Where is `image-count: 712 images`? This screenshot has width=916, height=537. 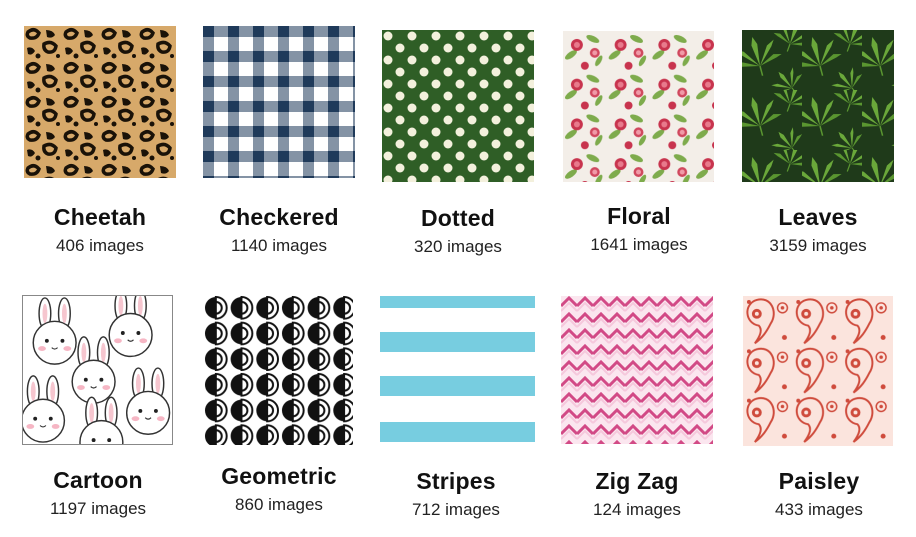 image-count: 712 images is located at coordinates (456, 509).